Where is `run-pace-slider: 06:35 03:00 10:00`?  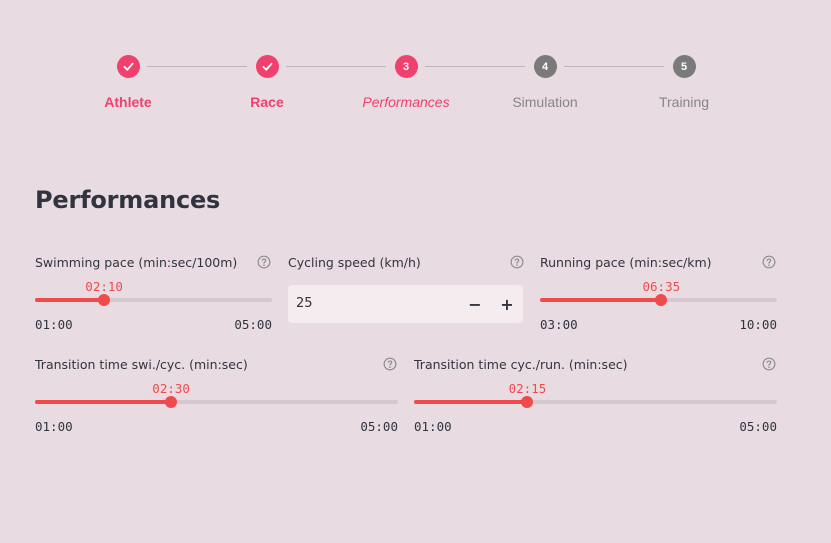 run-pace-slider: 06:35 03:00 10:00 is located at coordinates (658, 305).